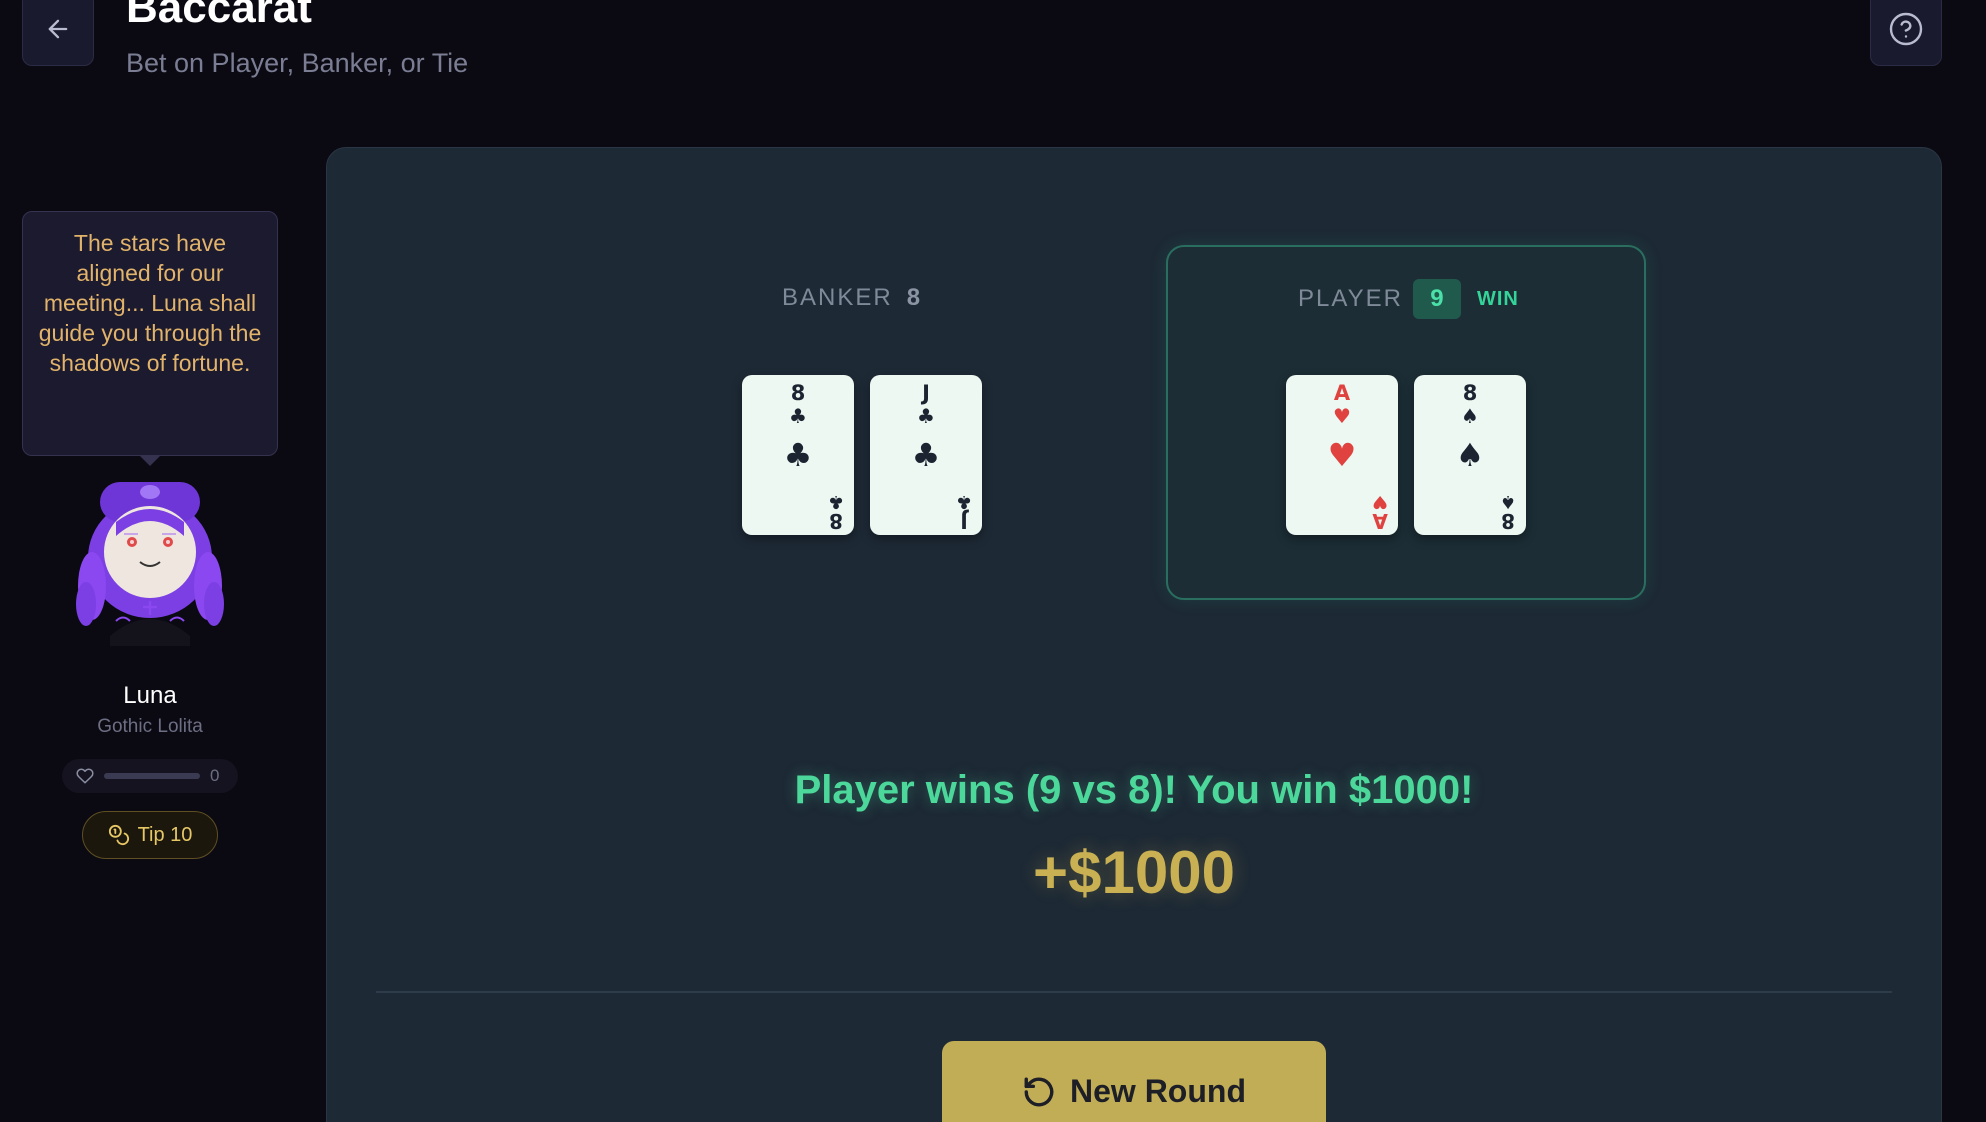 The height and width of the screenshot is (1122, 1986). What do you see at coordinates (150, 726) in the screenshot?
I see `companion-style: Gothic Lolita` at bounding box center [150, 726].